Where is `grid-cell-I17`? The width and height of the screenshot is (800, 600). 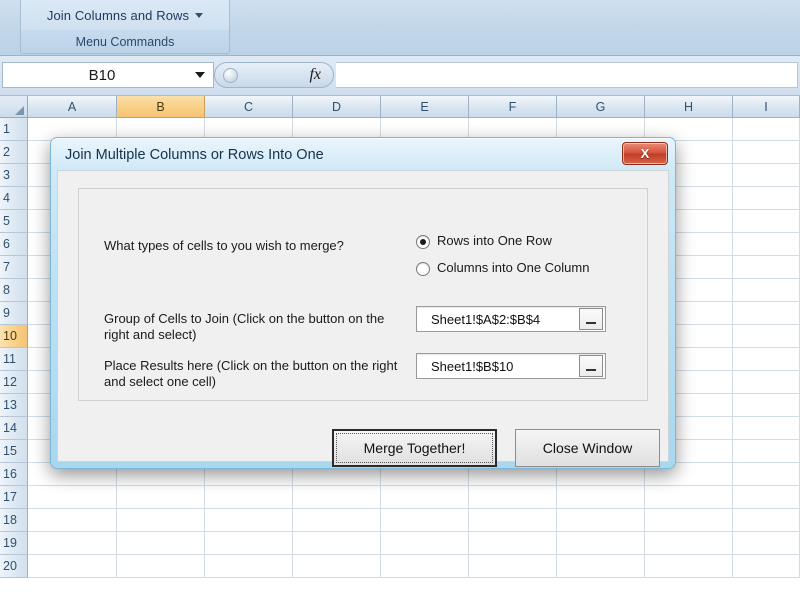
grid-cell-I17 is located at coordinates (766, 497).